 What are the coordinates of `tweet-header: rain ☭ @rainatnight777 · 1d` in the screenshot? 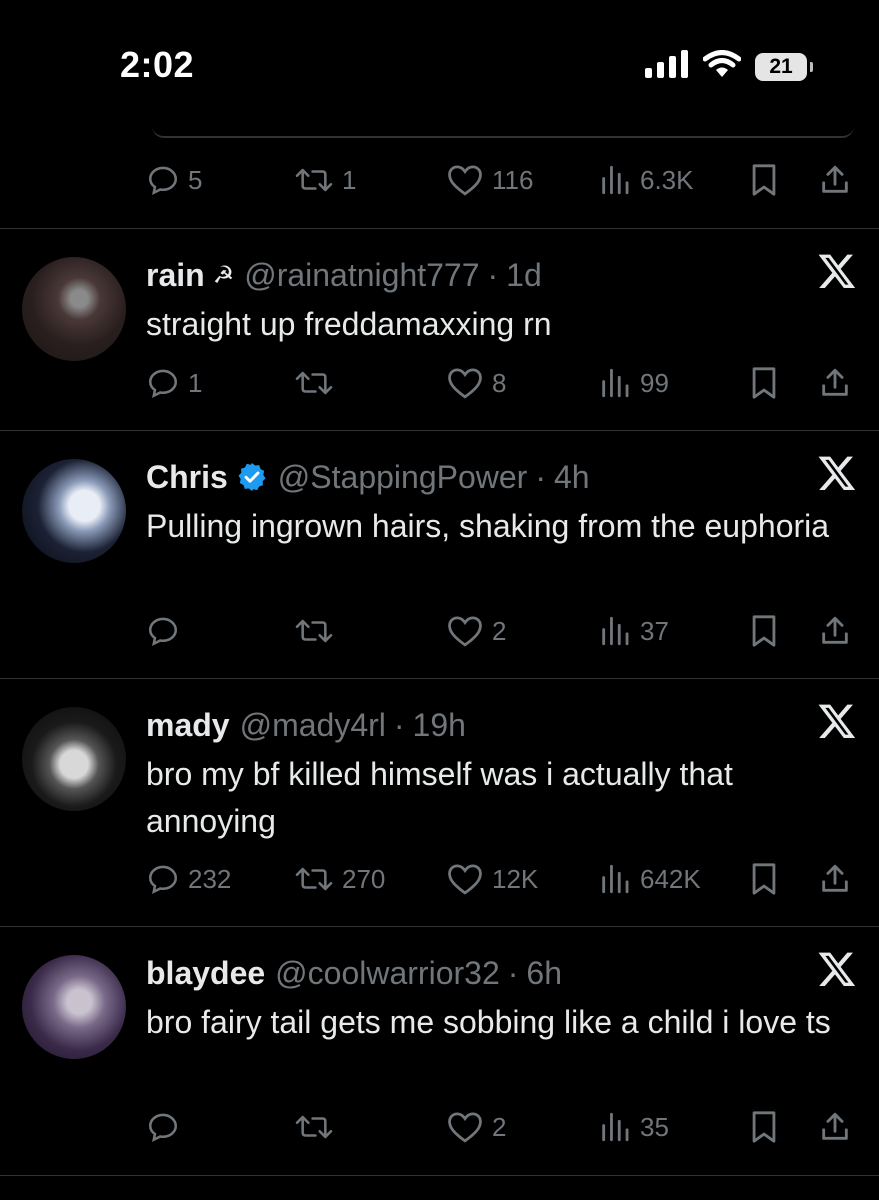 It's located at (344, 275).